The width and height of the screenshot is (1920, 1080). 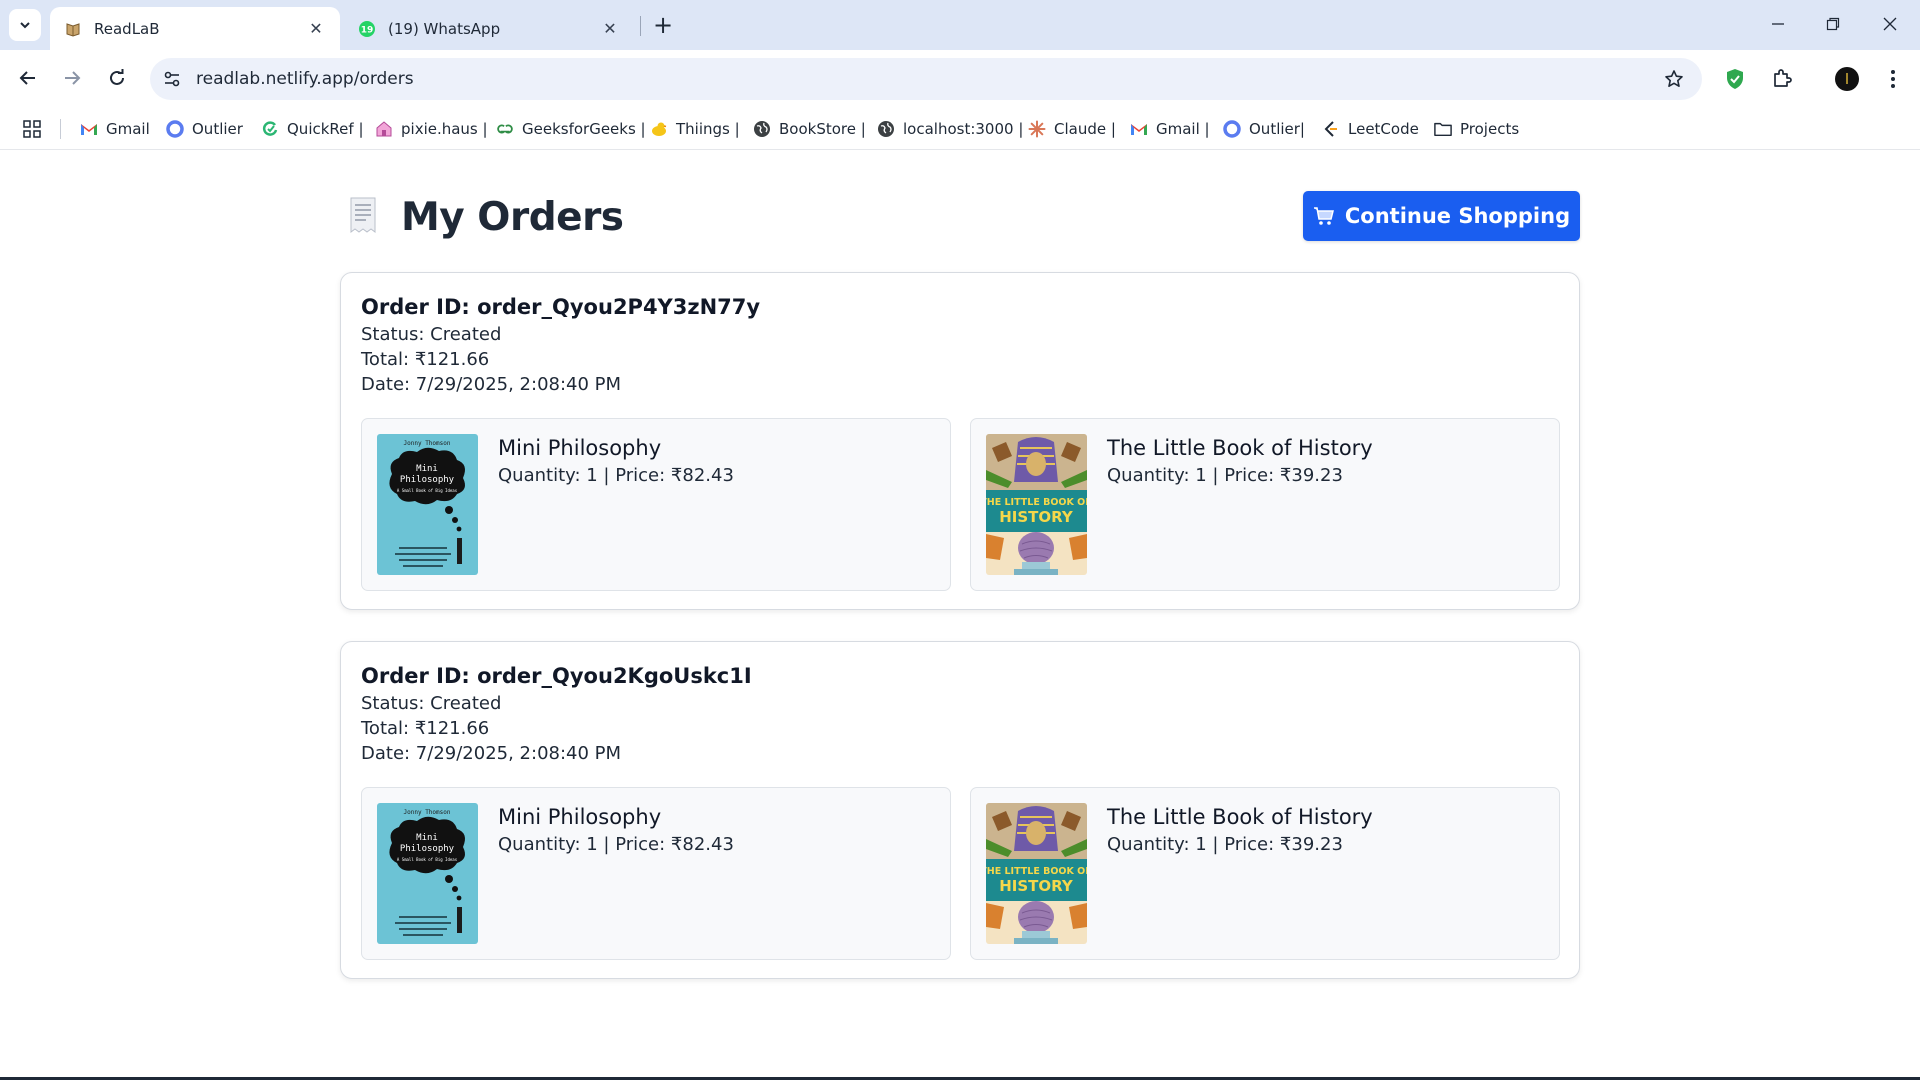 What do you see at coordinates (73, 29) in the screenshot?
I see `readlab-favicon-icon` at bounding box center [73, 29].